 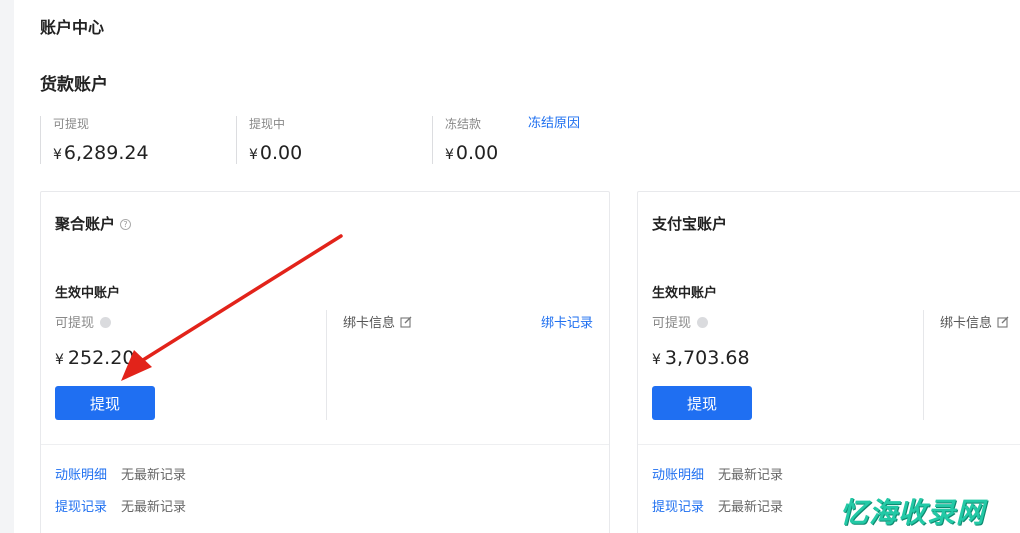 I want to click on aggregate-withdrawable-label: 可提现, so click(x=83, y=321).